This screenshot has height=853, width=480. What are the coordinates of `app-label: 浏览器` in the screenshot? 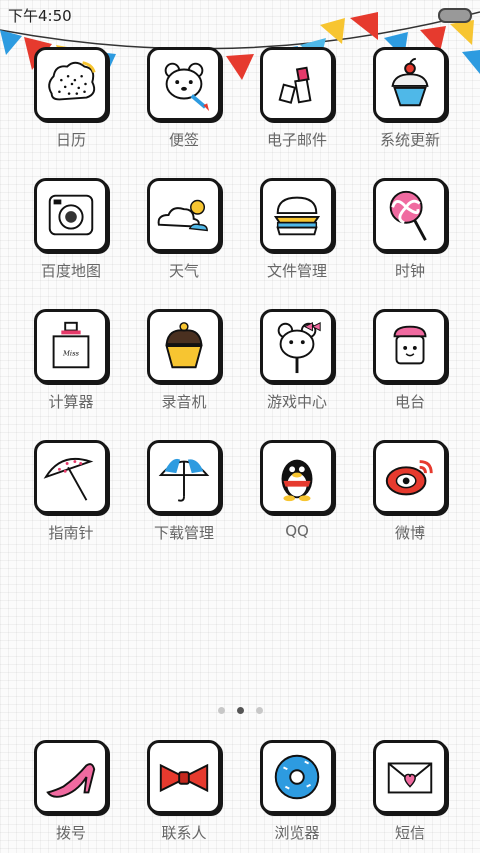 It's located at (297, 833).